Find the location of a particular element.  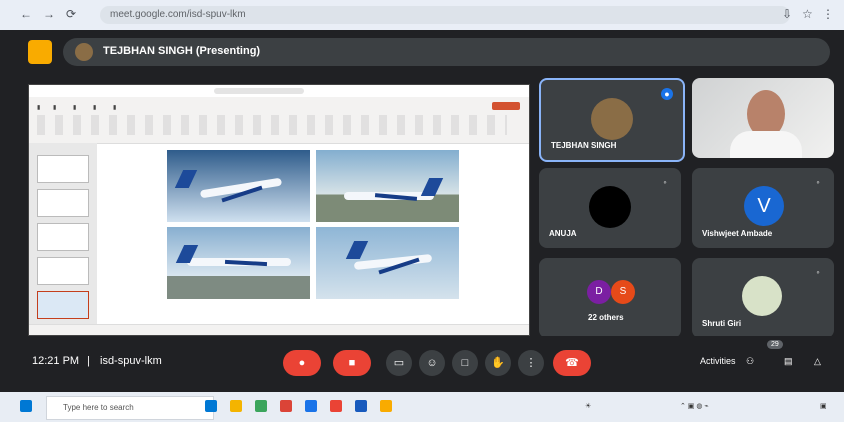

windows-taskbar: Type here to search ☀ ⌃ ▣ ◍ ⌁ ▣ is located at coordinates (422, 407).